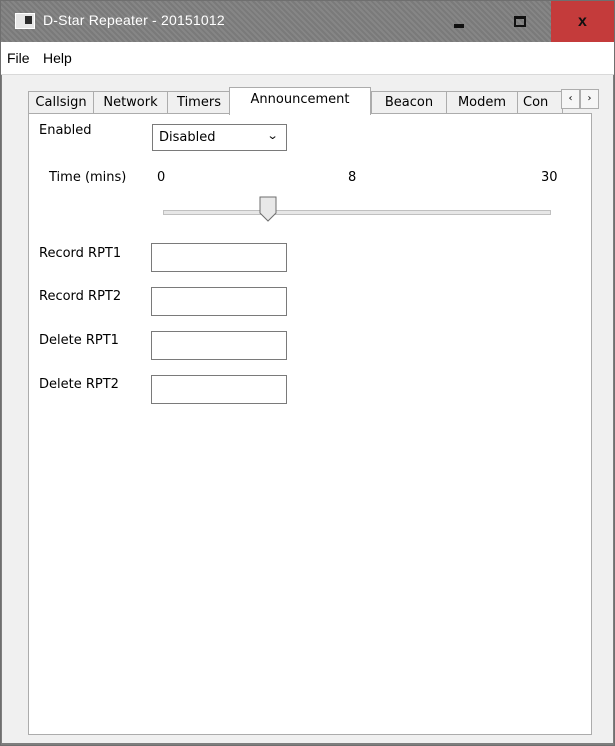  I want to click on time-slider-track, so click(357, 212).